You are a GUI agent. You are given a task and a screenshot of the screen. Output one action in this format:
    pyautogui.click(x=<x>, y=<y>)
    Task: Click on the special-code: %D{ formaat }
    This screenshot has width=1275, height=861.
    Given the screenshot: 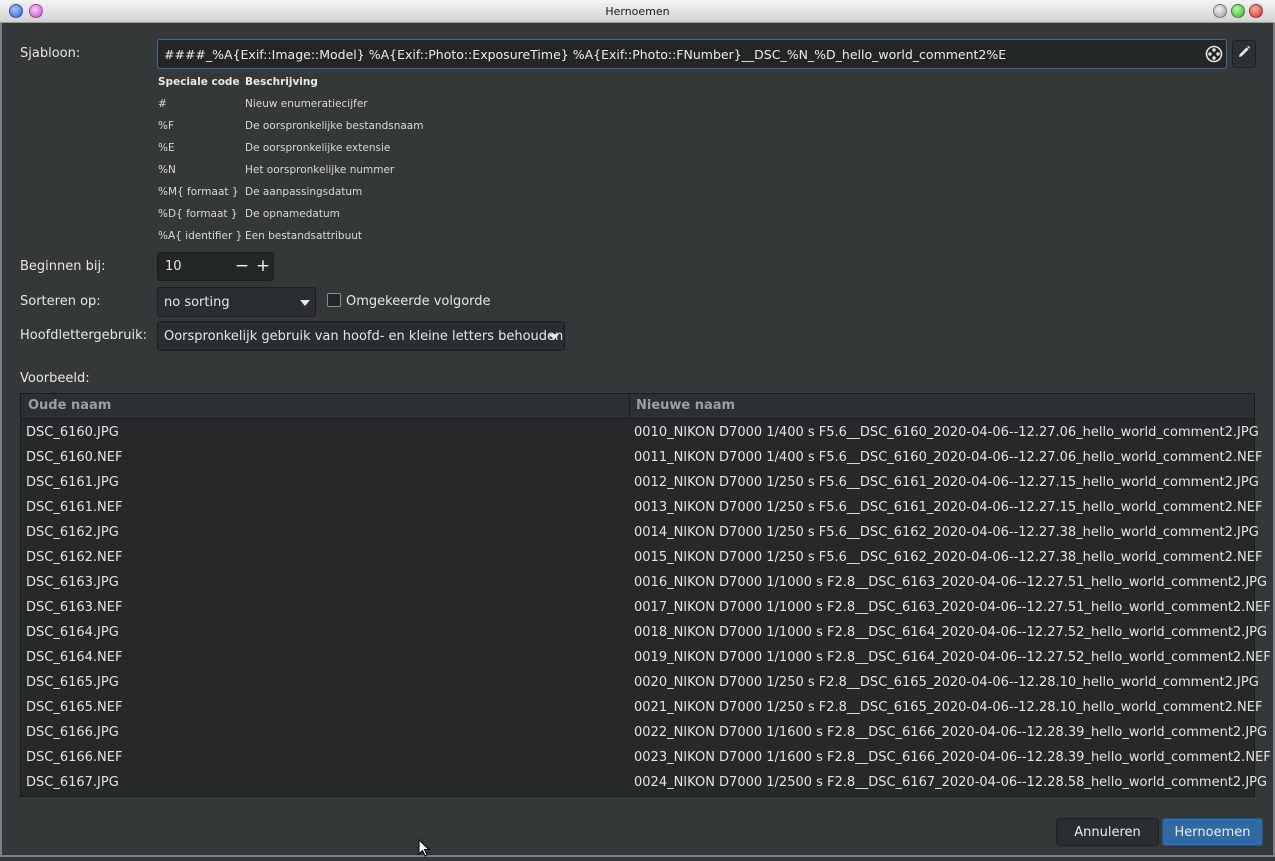 What is the action you would take?
    pyautogui.click(x=198, y=214)
    